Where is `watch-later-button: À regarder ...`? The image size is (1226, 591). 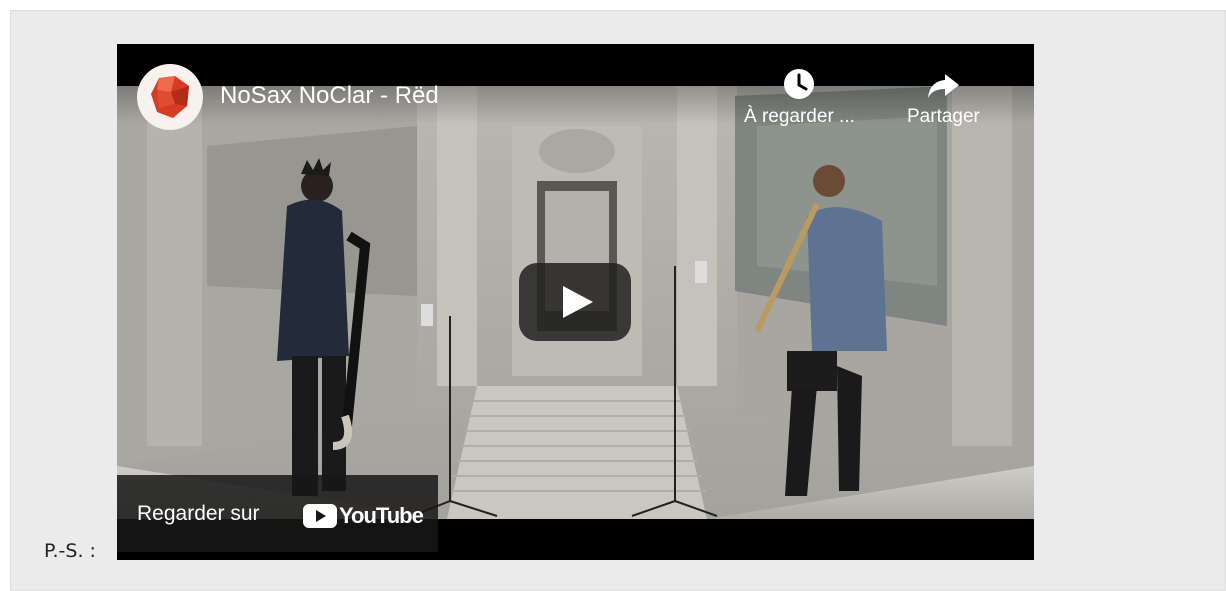 watch-later-button: À regarder ... is located at coordinates (799, 97).